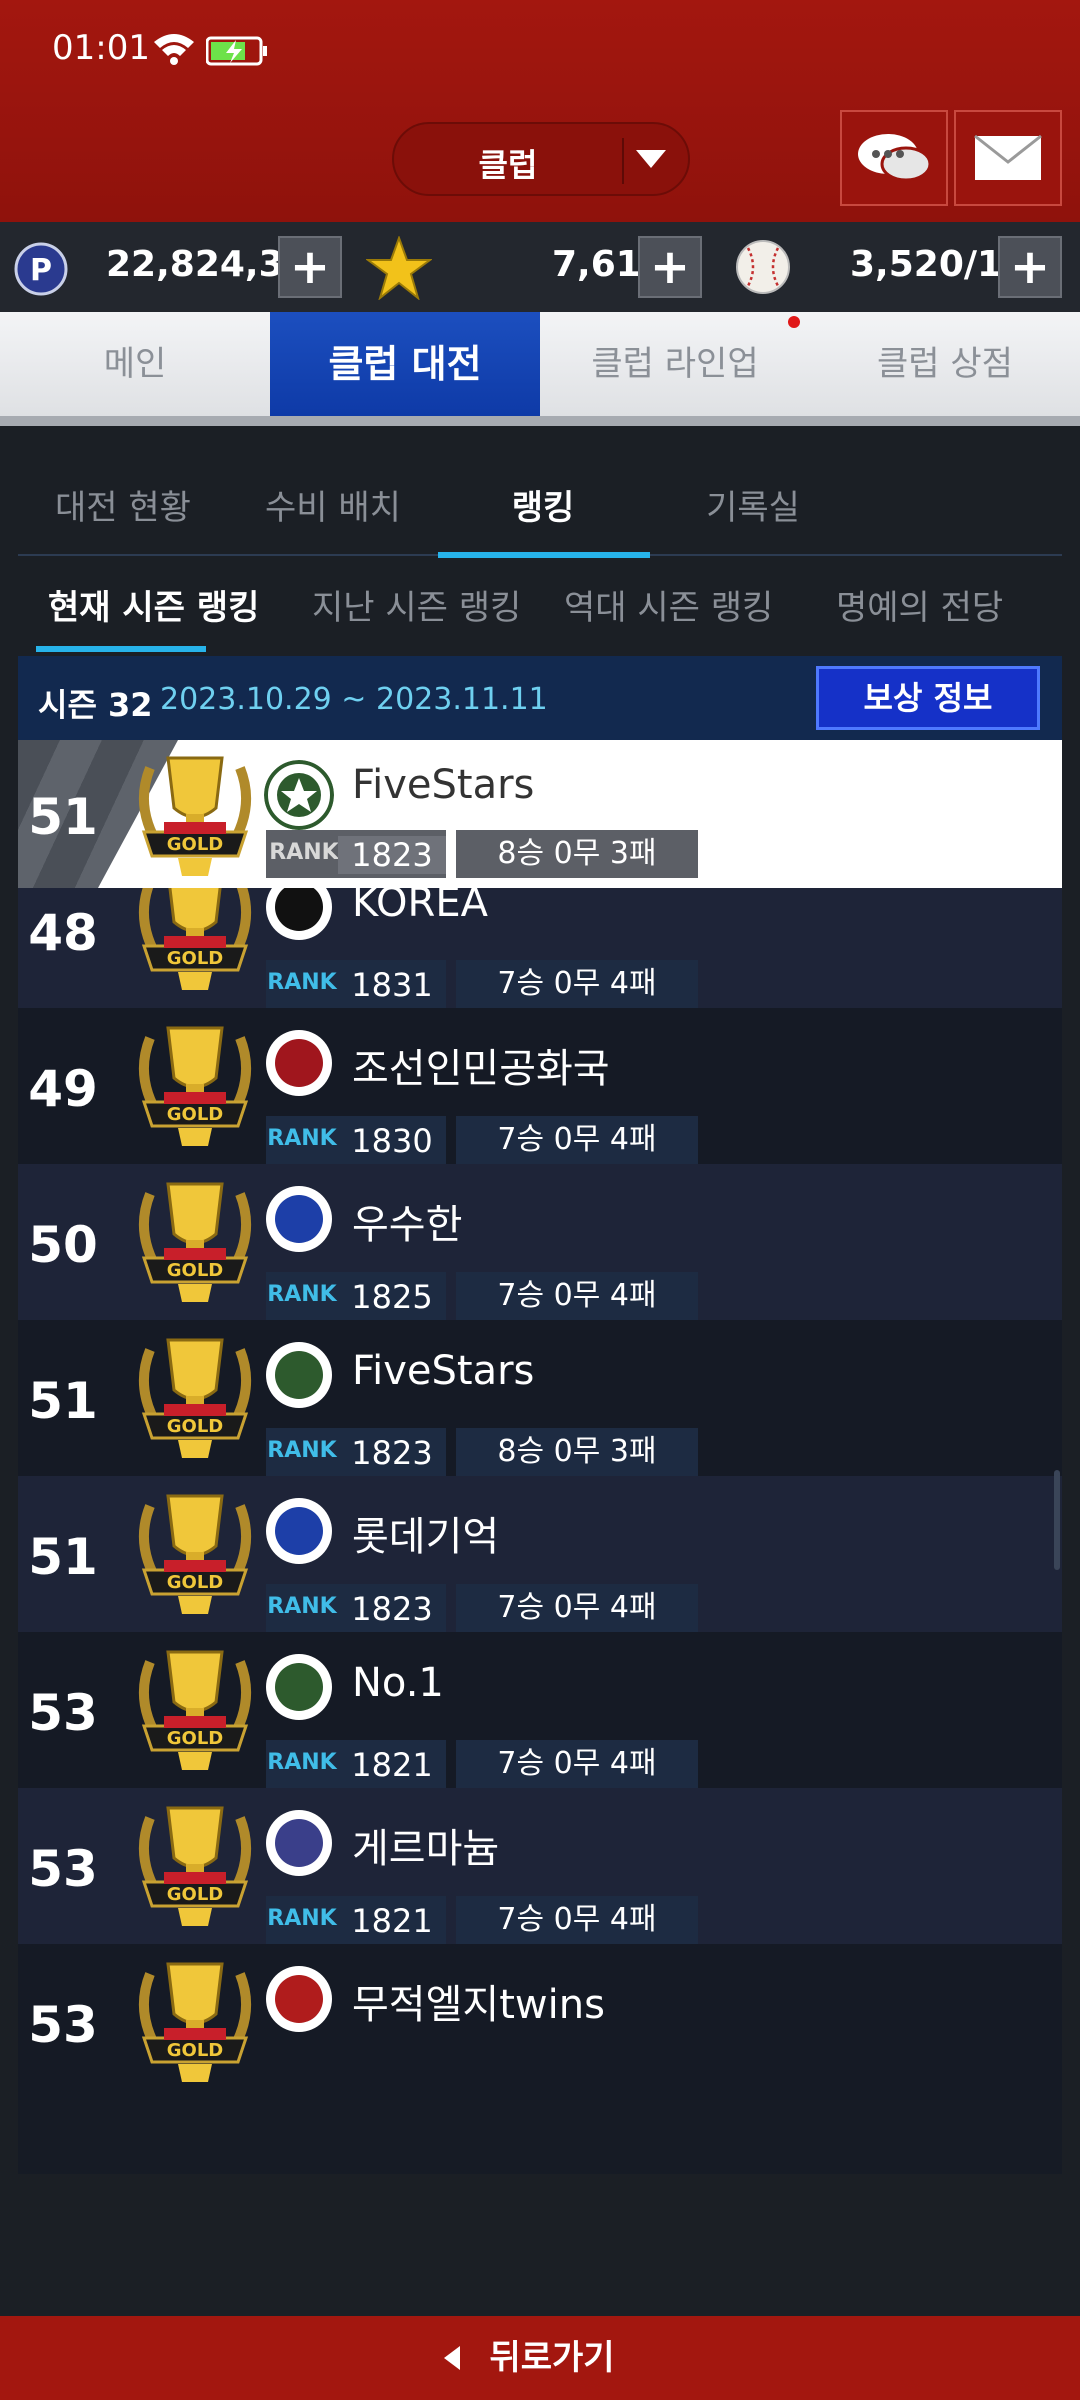 This screenshot has width=1080, height=2400. Describe the element at coordinates (392, 1141) in the screenshot. I see `rank-score: 1830` at that location.